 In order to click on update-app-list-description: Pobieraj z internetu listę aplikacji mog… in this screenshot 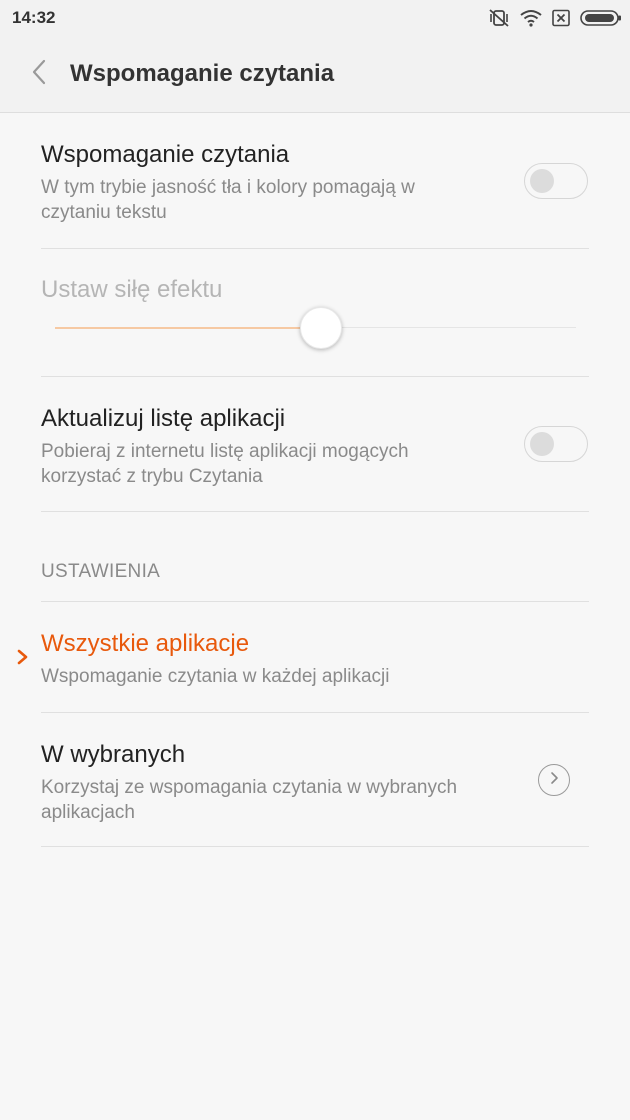, I will do `click(225, 464)`.